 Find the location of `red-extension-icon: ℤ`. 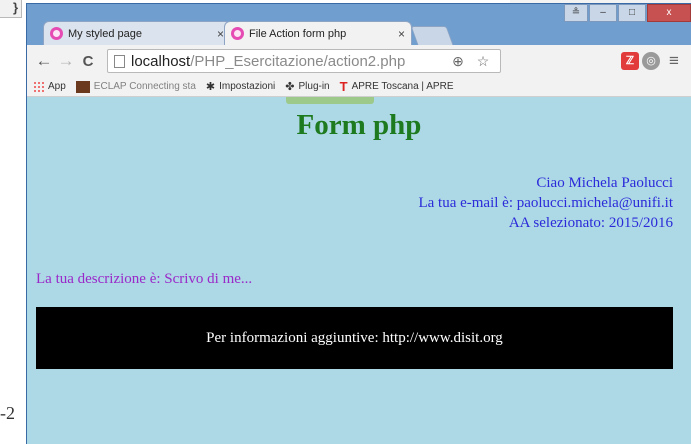

red-extension-icon: ℤ is located at coordinates (630, 61).